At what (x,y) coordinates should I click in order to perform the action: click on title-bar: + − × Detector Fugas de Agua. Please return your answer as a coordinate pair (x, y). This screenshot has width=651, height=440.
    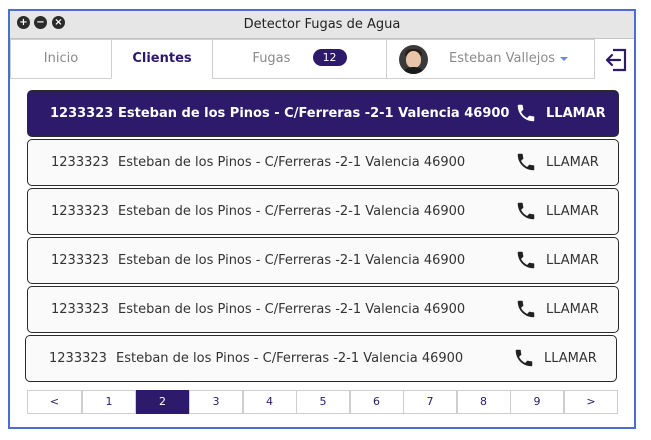
    Looking at the image, I should click on (322, 25).